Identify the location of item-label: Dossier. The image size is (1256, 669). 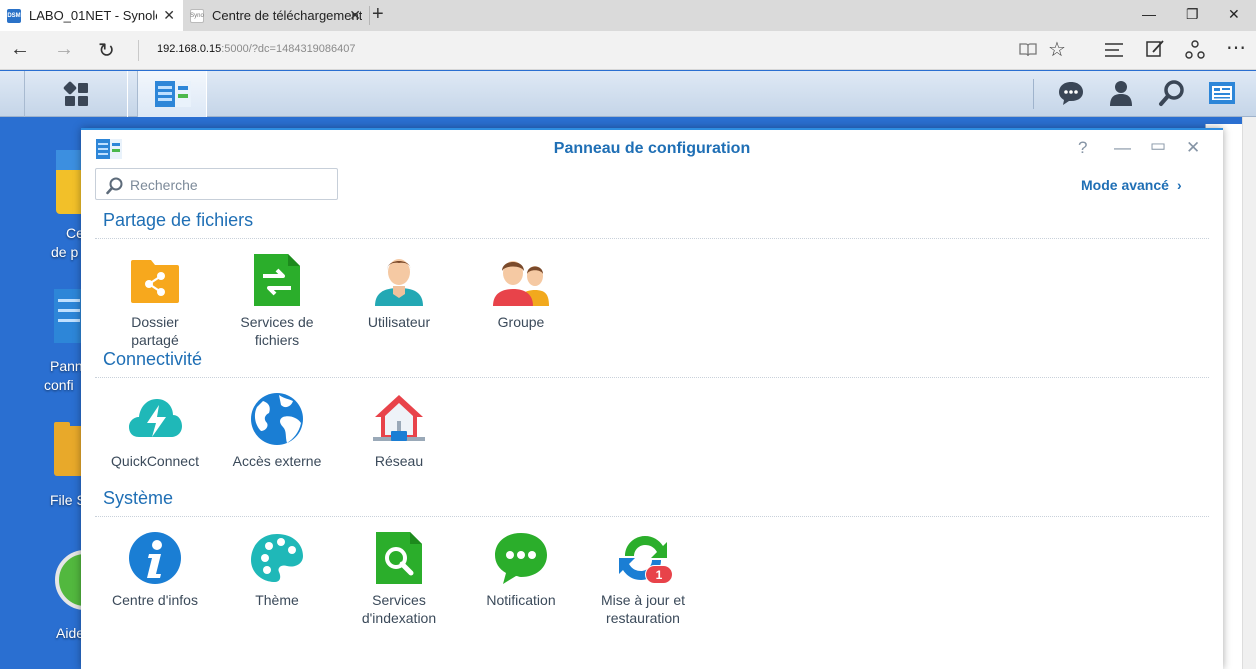
(155, 322).